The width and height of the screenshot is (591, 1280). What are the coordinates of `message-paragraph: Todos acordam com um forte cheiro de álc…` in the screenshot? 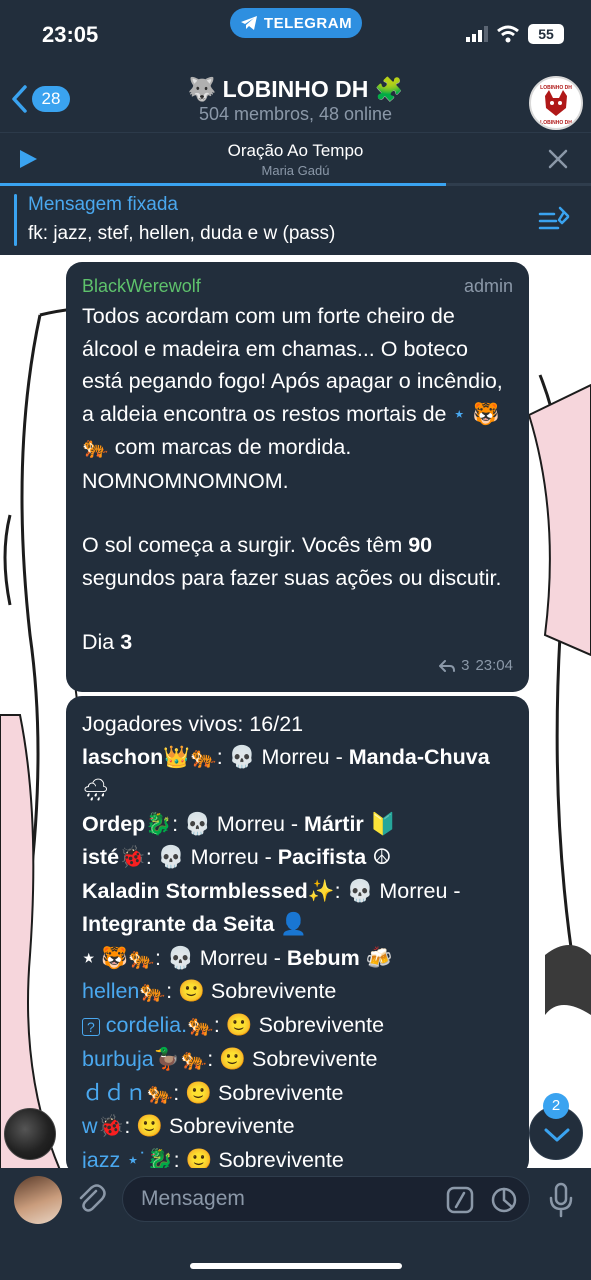 It's located at (297, 398).